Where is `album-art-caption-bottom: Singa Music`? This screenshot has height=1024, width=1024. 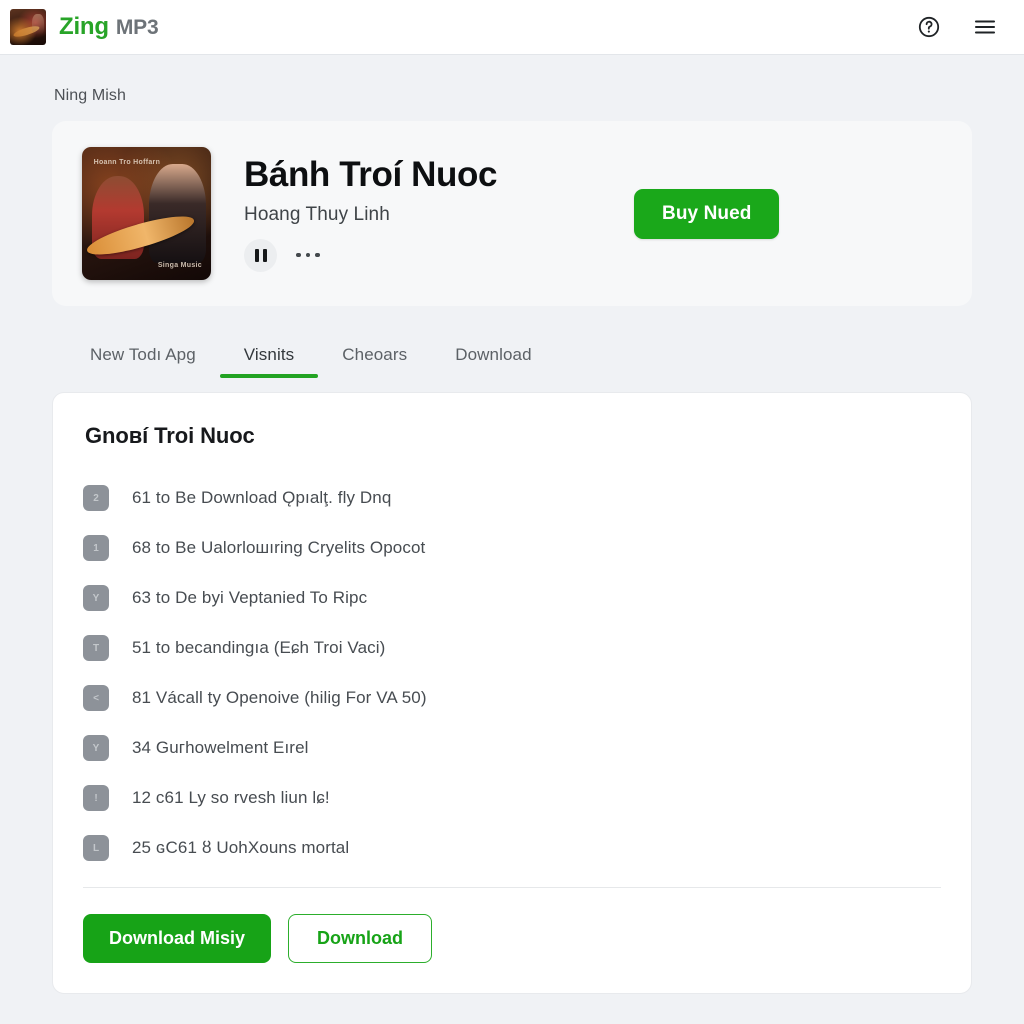 album-art-caption-bottom: Singa Music is located at coordinates (179, 266).